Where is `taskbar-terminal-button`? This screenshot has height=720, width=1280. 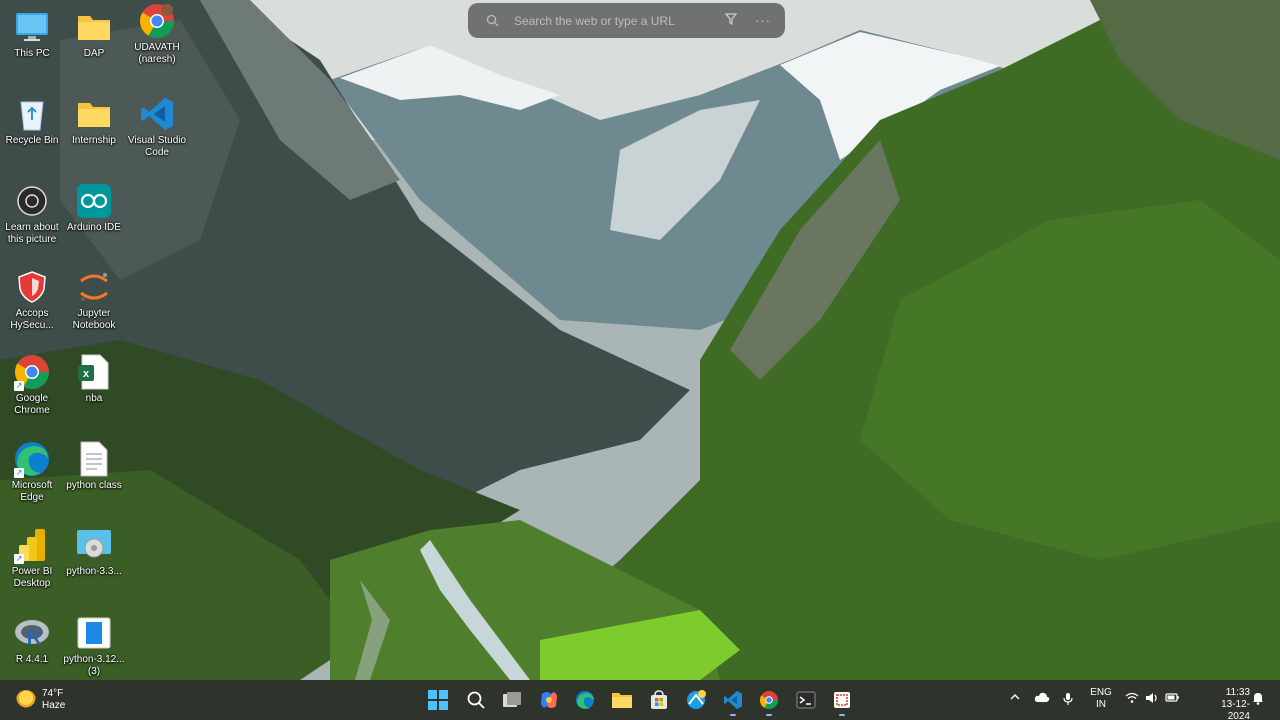 taskbar-terminal-button is located at coordinates (806, 700).